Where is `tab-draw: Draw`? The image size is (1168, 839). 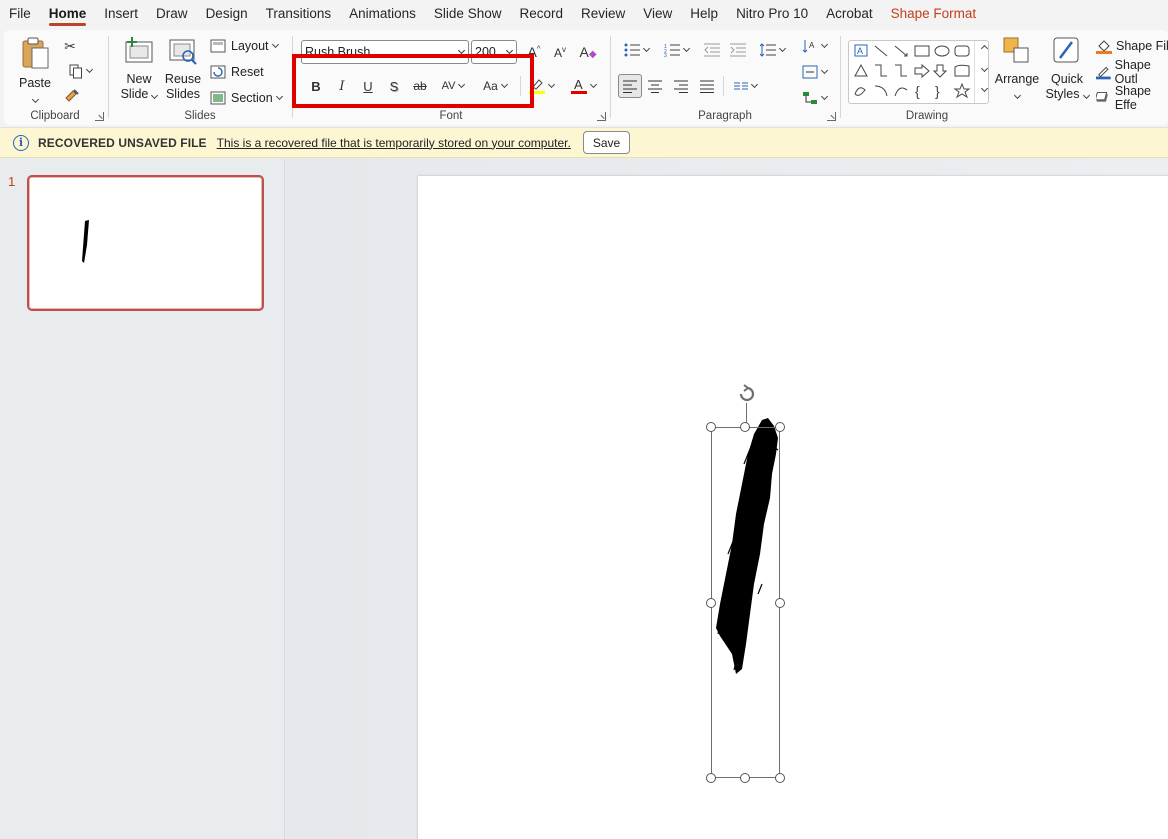
tab-draw: Draw is located at coordinates (172, 14).